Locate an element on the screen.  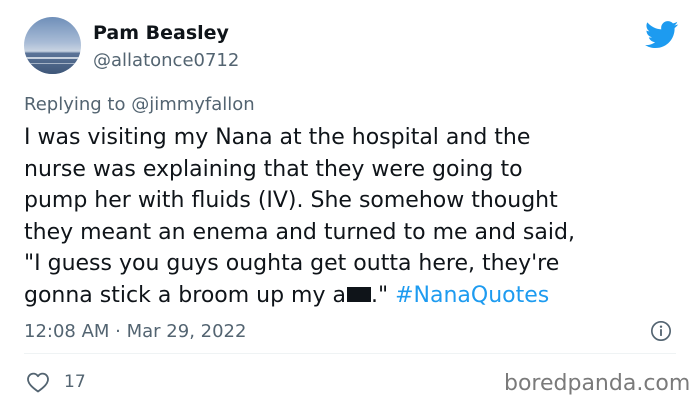
divider is located at coordinates (350, 353).